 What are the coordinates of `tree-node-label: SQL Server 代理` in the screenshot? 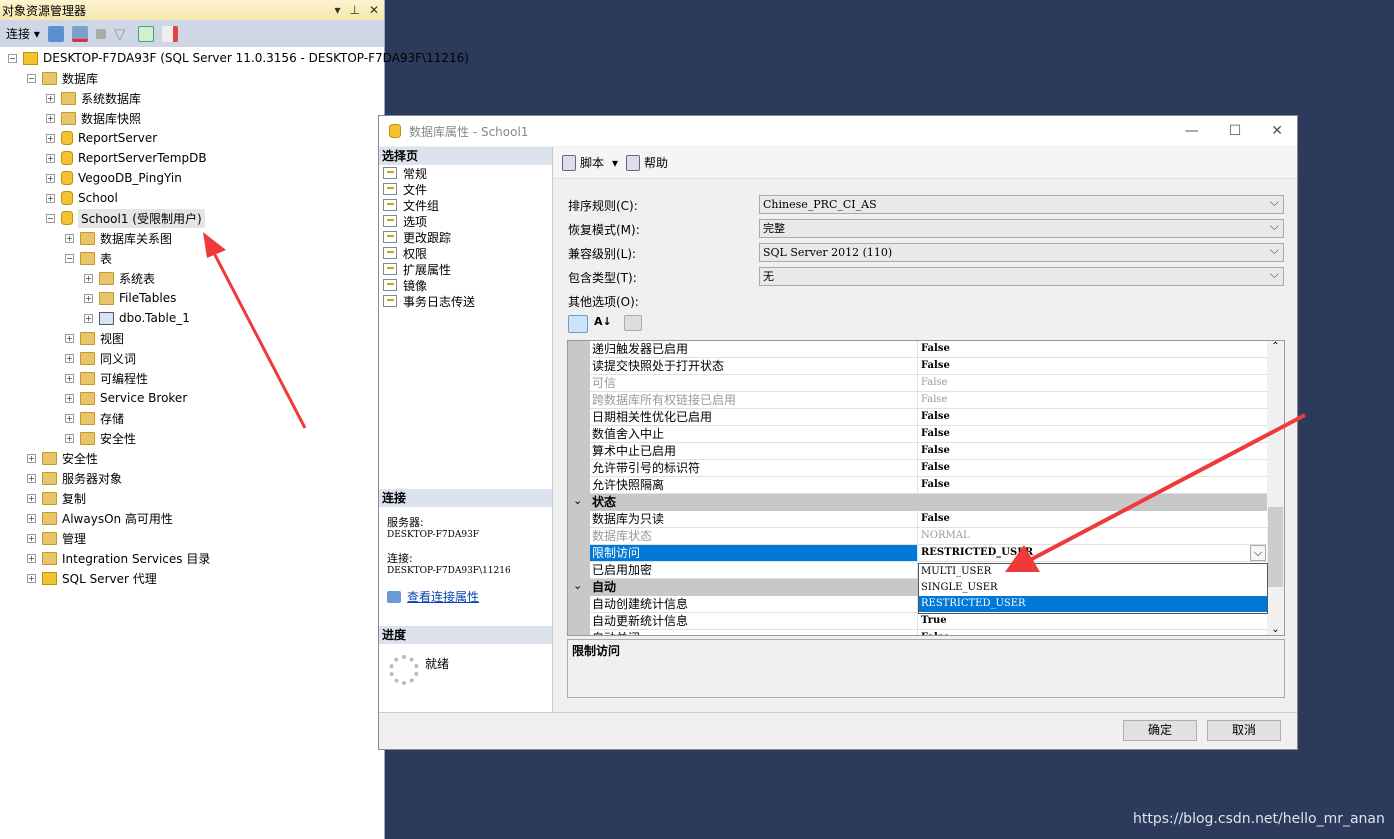 It's located at (109, 578).